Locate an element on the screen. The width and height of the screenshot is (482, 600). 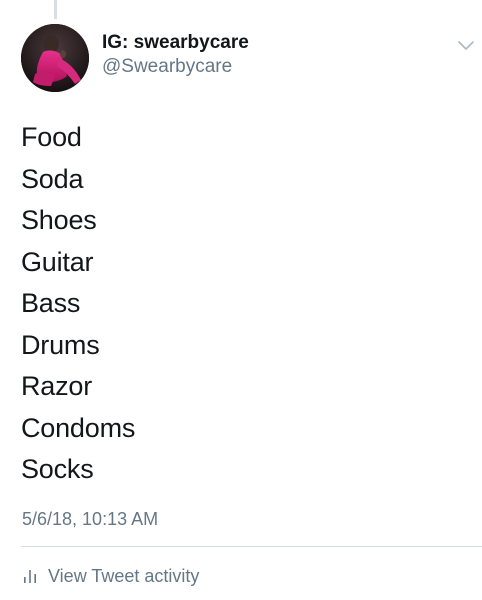
tweet-line: Razor is located at coordinates (57, 386).